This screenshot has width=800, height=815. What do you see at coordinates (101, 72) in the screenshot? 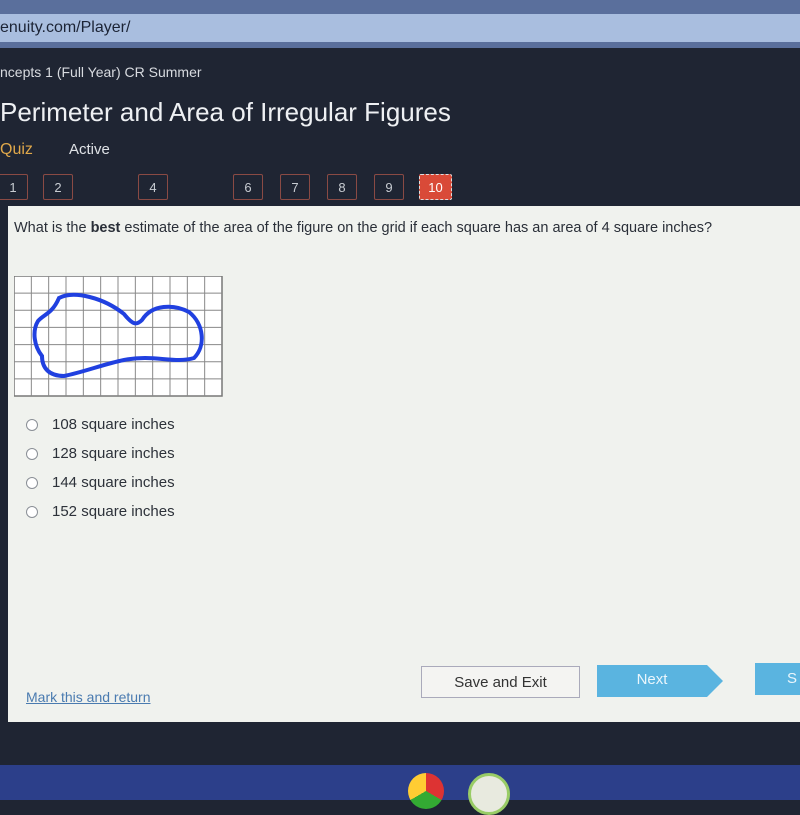
I see `course-name: ncepts 1 (Full Year) CR Summer` at bounding box center [101, 72].